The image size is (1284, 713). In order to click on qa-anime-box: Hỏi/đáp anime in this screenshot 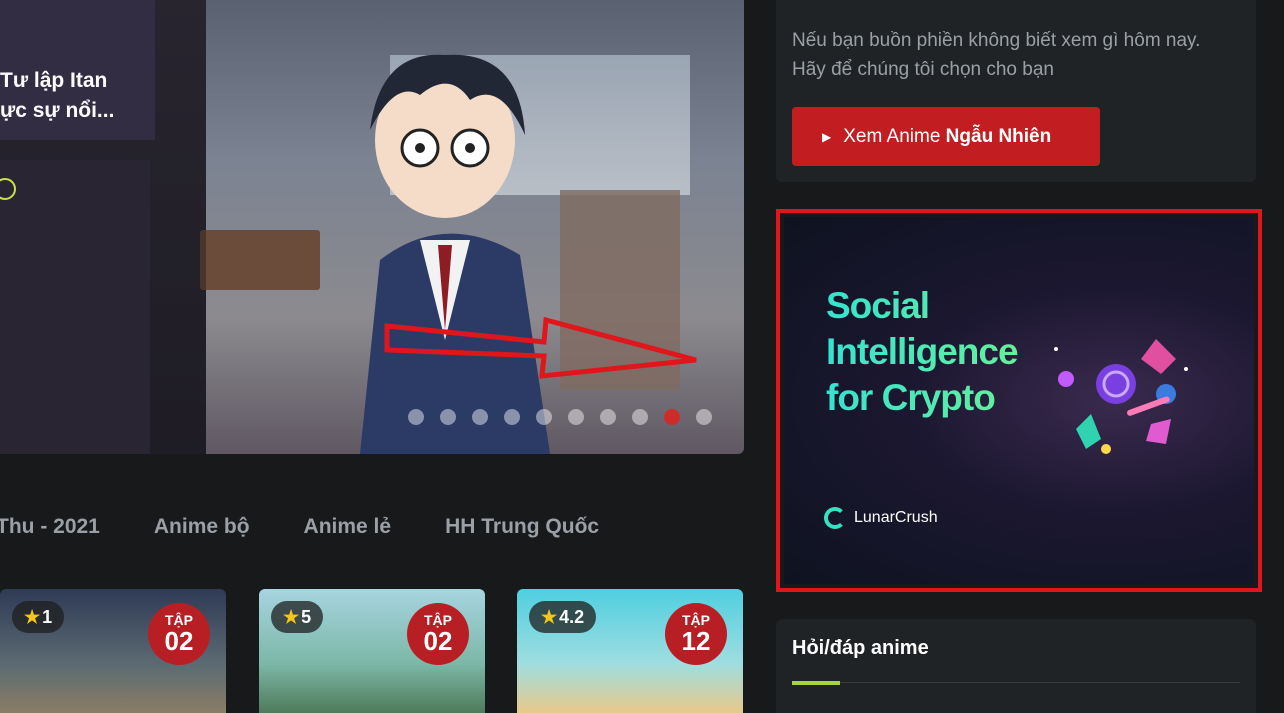, I will do `click(1016, 666)`.